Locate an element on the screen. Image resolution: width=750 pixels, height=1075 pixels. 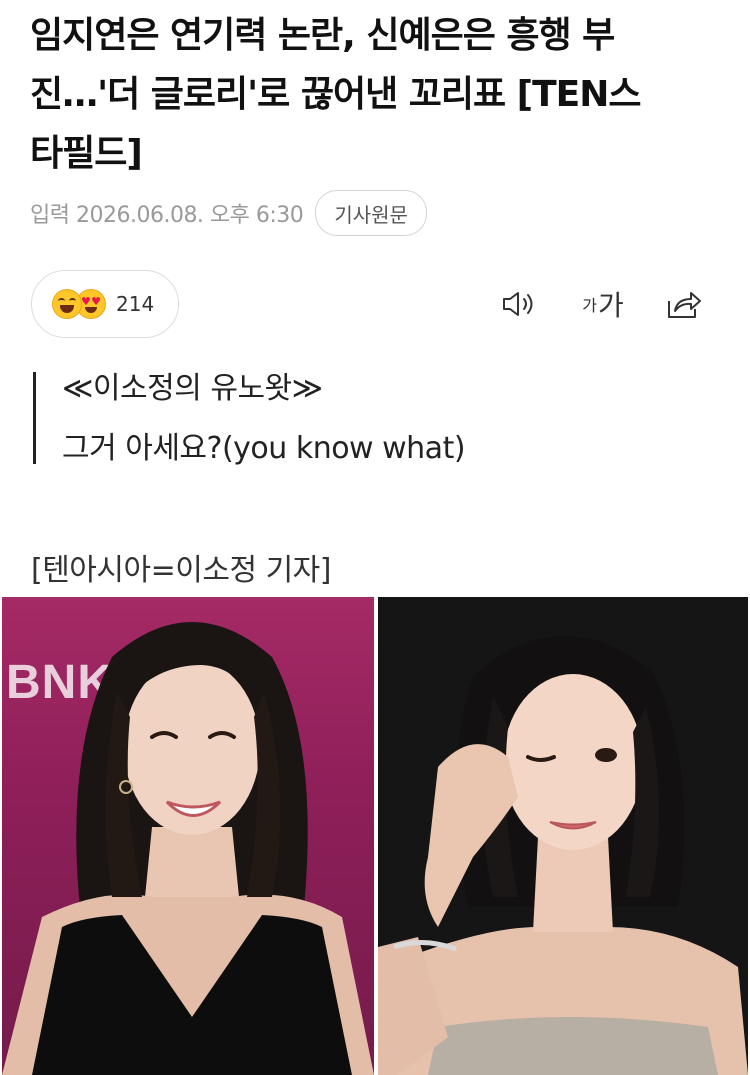
publish-date: 입력 2026.06.08. 오후 6:30 is located at coordinates (167, 215).